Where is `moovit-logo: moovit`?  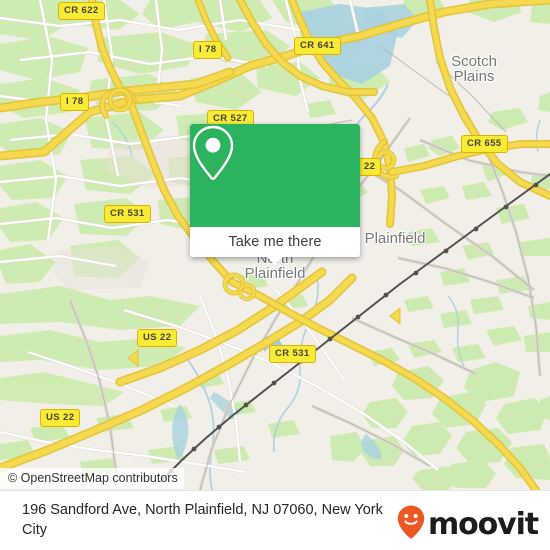
moovit-logo: moovit is located at coordinates (468, 524).